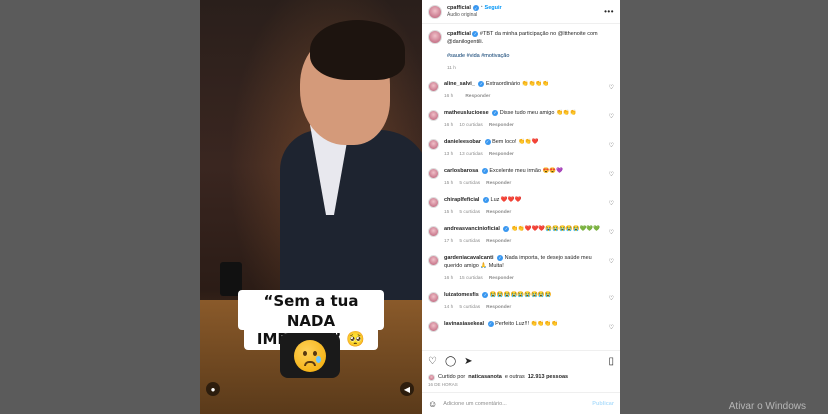 Image resolution: width=828 pixels, height=414 pixels. I want to click on publish-button: Publicar, so click(603, 404).